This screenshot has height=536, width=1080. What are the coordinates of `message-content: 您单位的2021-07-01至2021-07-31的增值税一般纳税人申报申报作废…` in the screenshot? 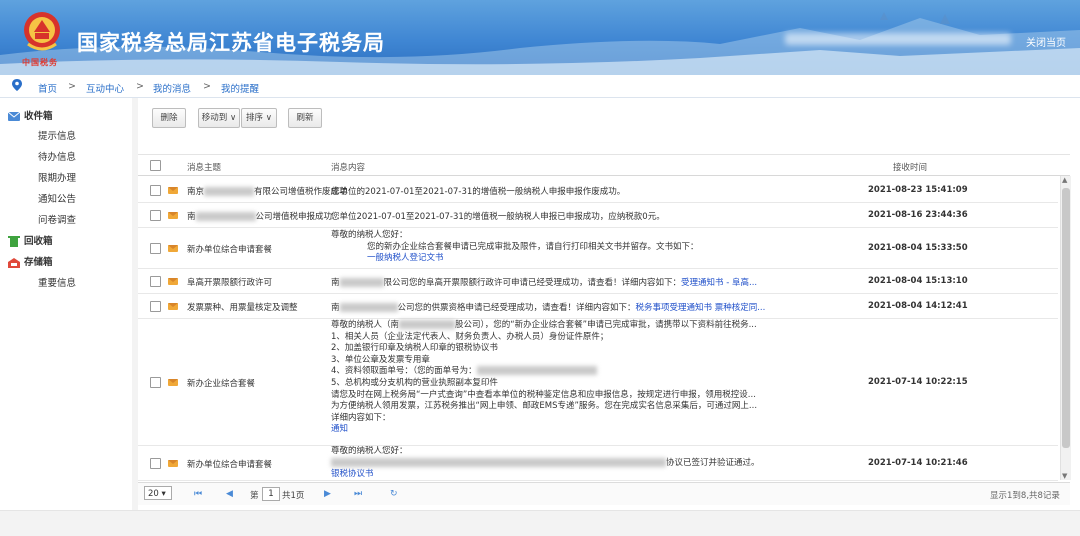 It's located at (478, 192).